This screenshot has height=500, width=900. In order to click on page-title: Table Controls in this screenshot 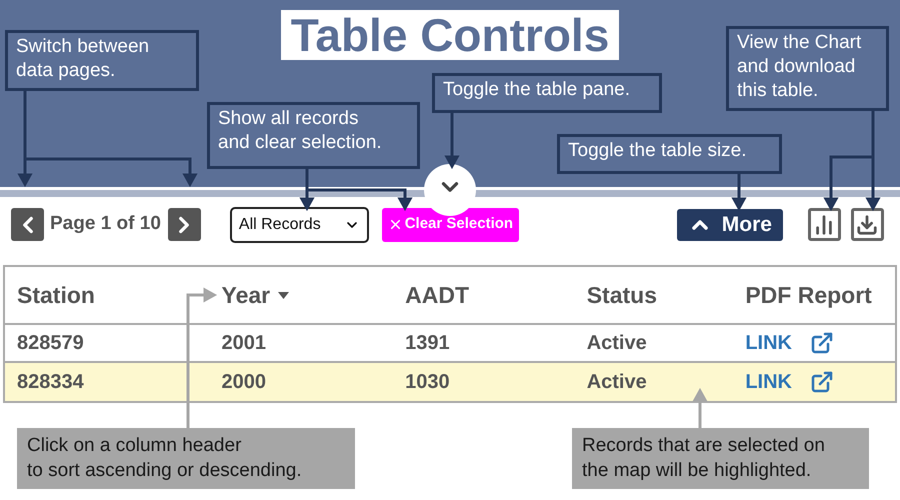, I will do `click(450, 35)`.